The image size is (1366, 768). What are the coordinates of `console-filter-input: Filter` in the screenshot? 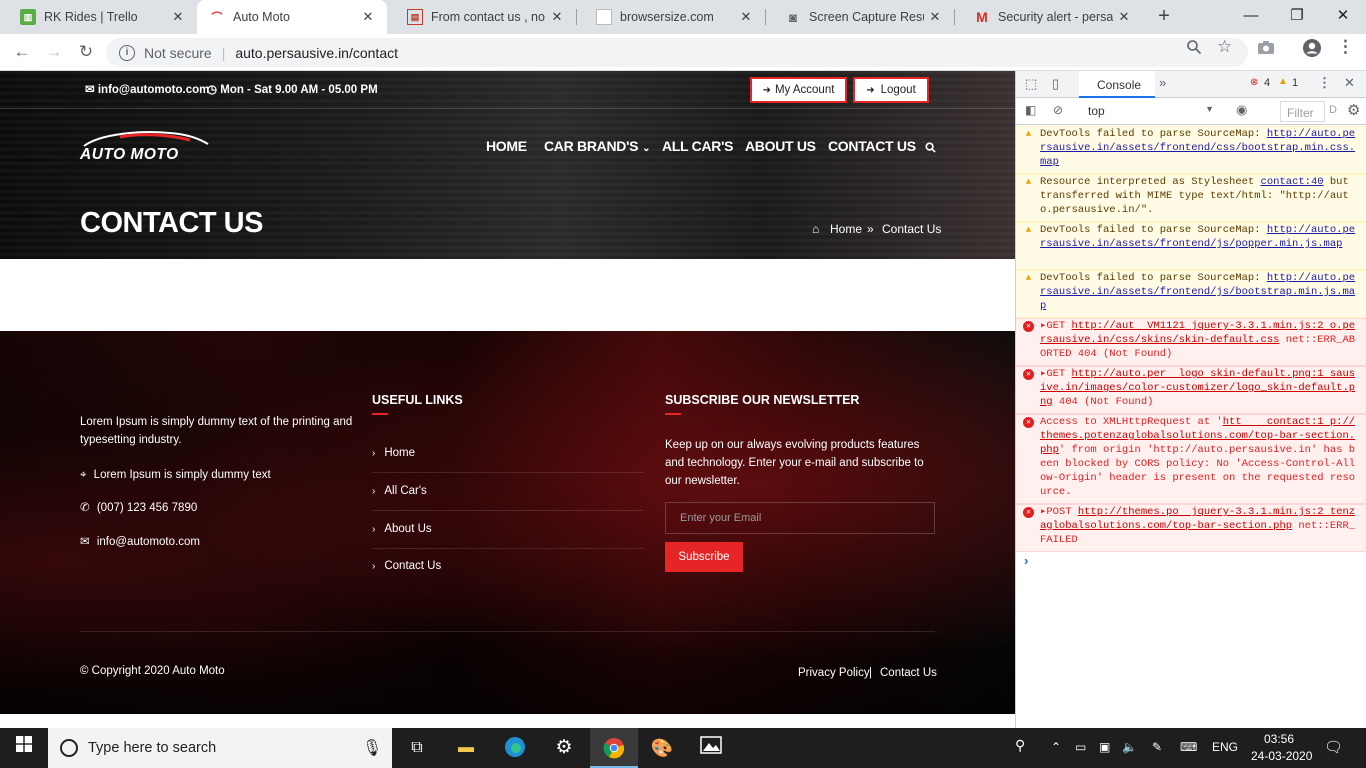 It's located at (1302, 111).